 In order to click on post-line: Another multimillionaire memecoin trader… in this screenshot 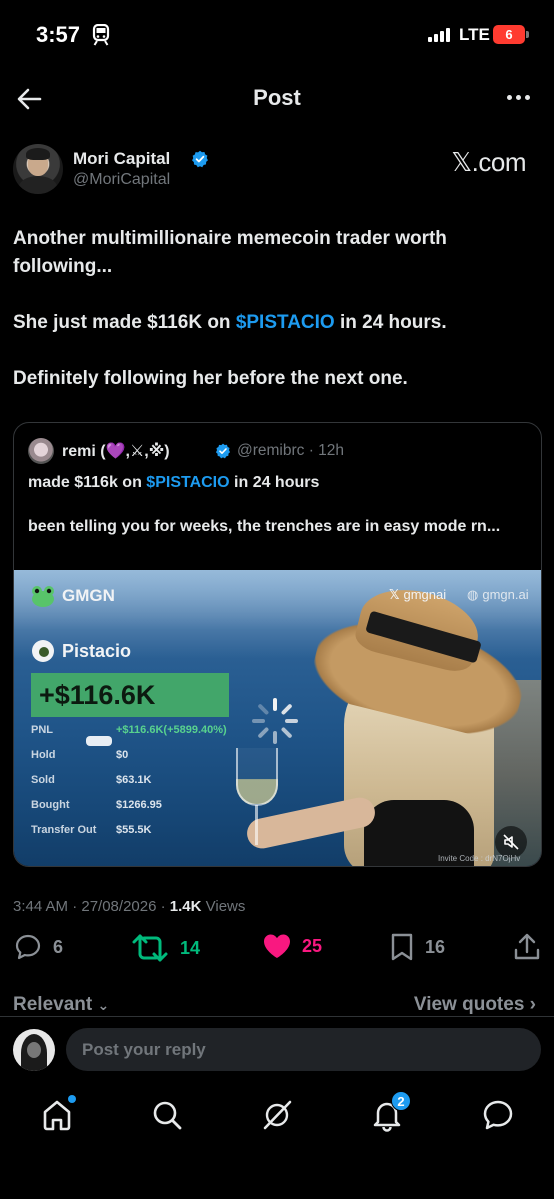, I will do `click(230, 252)`.